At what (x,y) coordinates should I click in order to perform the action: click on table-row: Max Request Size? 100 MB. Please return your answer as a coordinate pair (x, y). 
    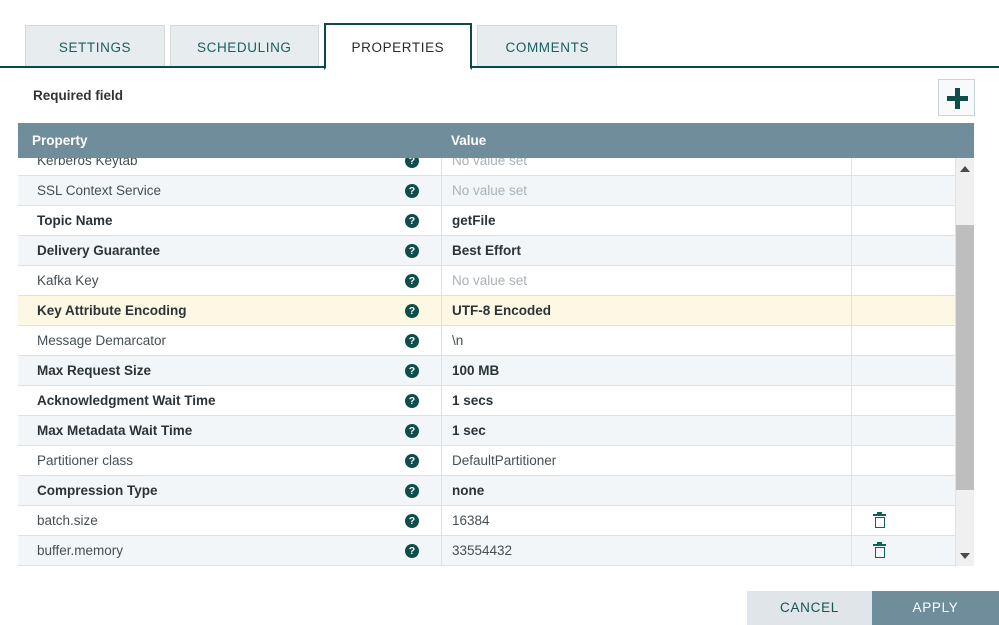
    Looking at the image, I should click on (486, 371).